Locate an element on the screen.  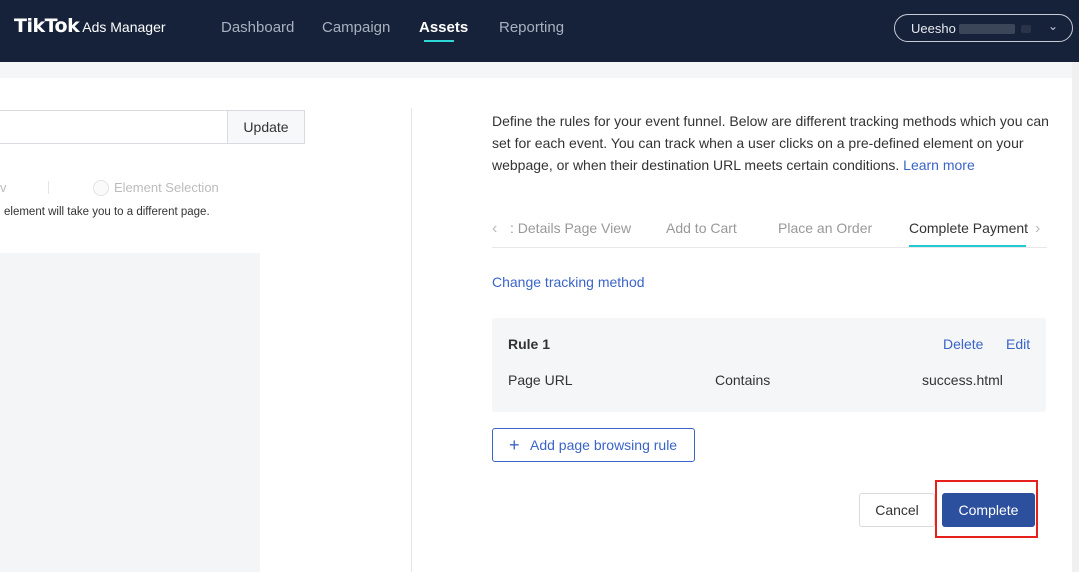
column-divider is located at coordinates (411, 340).